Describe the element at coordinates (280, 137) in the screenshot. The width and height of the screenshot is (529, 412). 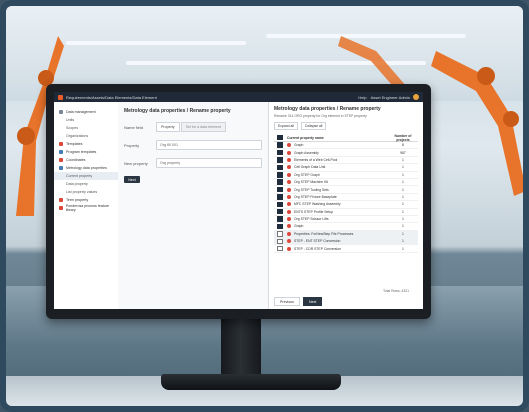
I see `select-all-checkbox` at that location.